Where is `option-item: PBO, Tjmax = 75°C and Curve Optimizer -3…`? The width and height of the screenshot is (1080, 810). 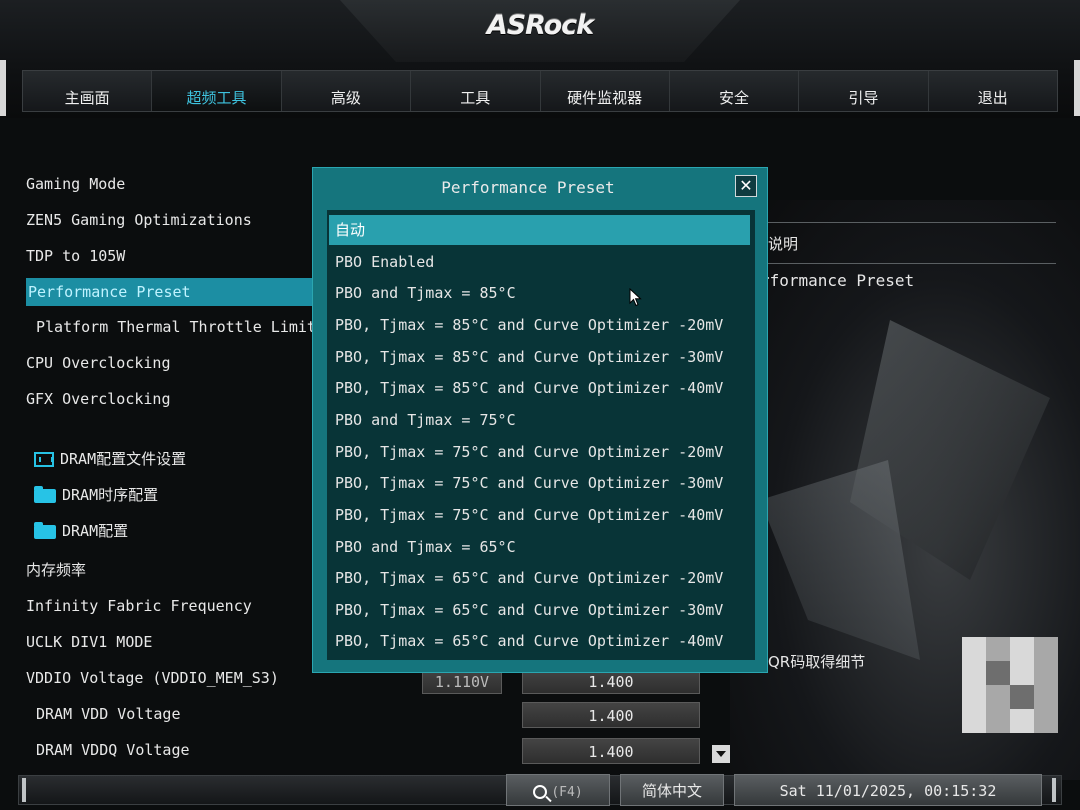 option-item: PBO, Tjmax = 75°C and Curve Optimizer -3… is located at coordinates (539, 483).